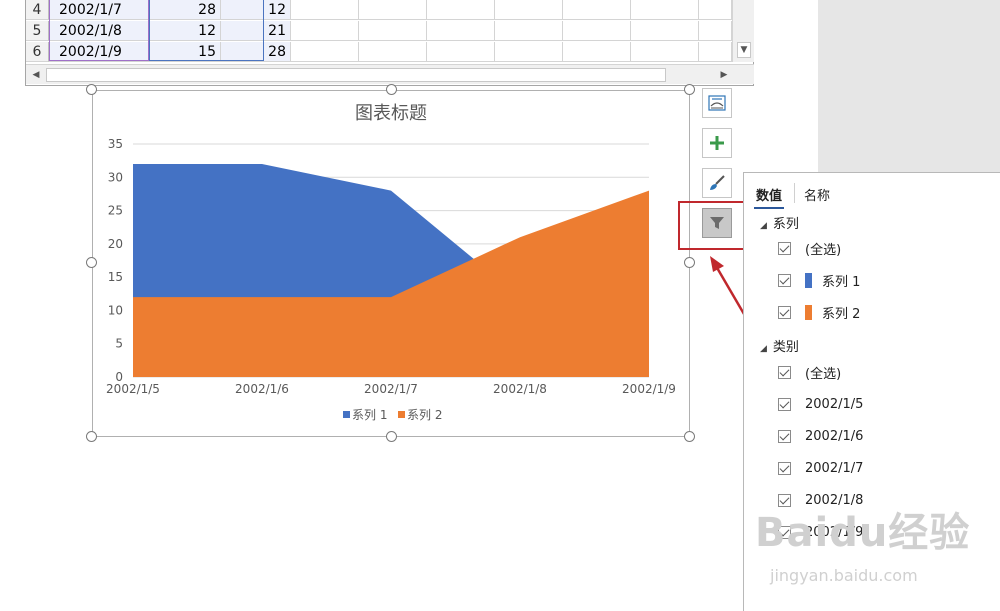  I want to click on date-cell: 2002/1/8, so click(99, 31).